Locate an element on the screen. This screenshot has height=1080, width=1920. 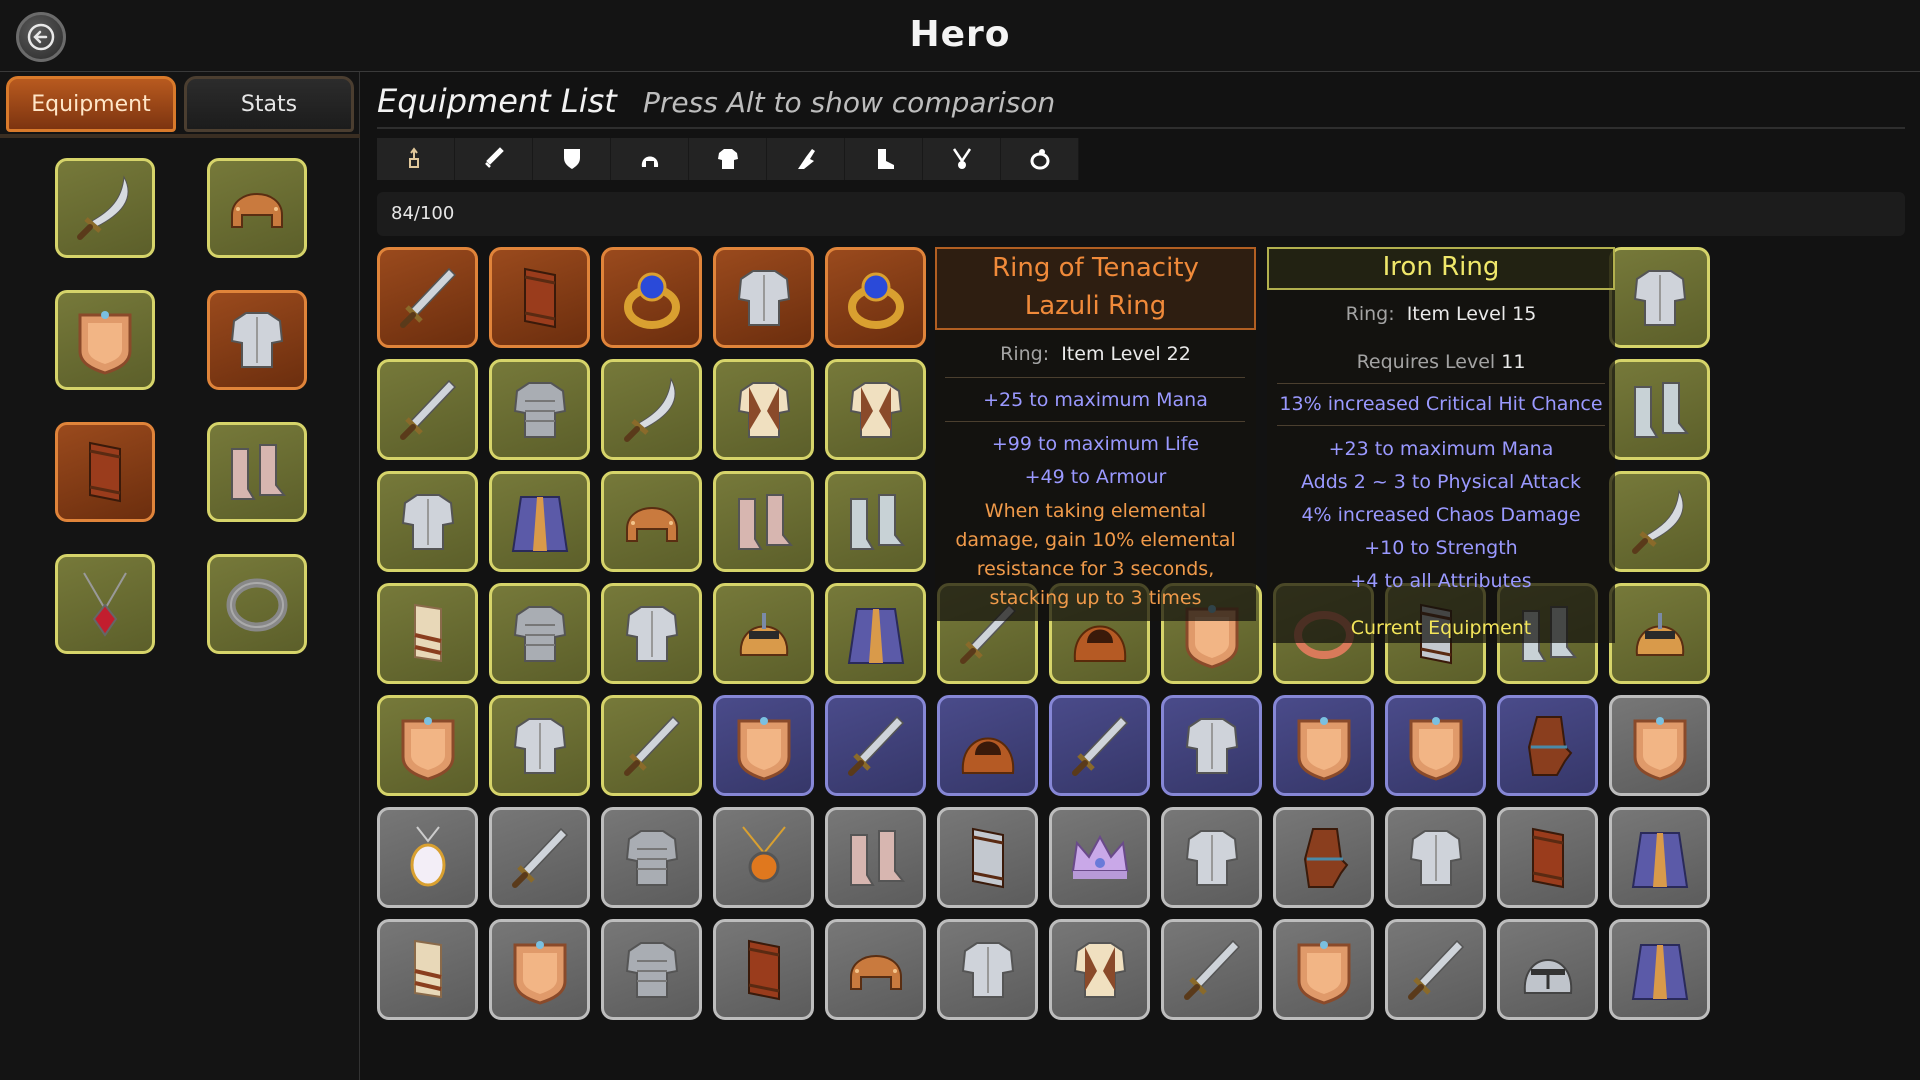
filter-helmet-button is located at coordinates (650, 159).